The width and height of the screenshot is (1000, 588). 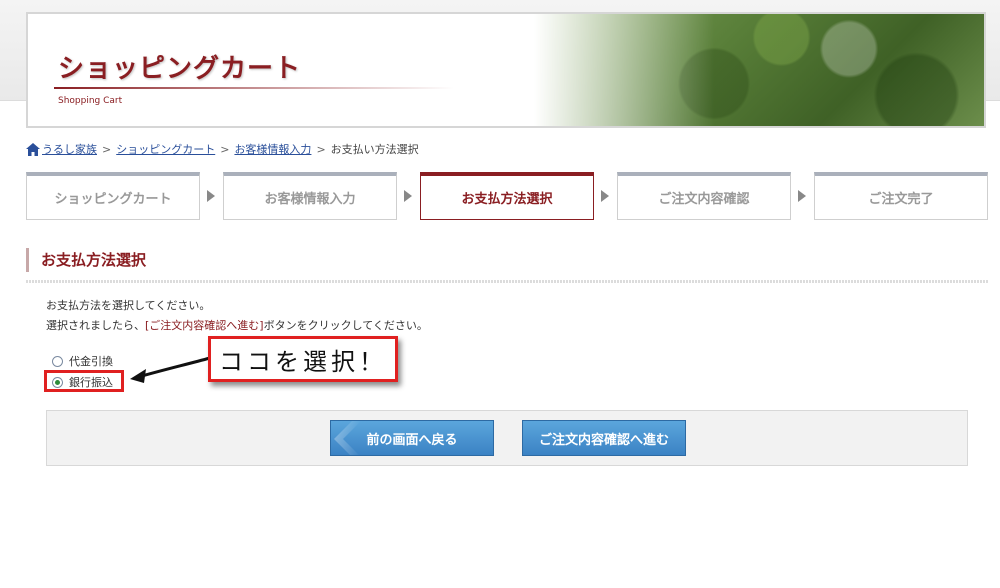 What do you see at coordinates (170, 369) in the screenshot?
I see `annotation-arrow-icon` at bounding box center [170, 369].